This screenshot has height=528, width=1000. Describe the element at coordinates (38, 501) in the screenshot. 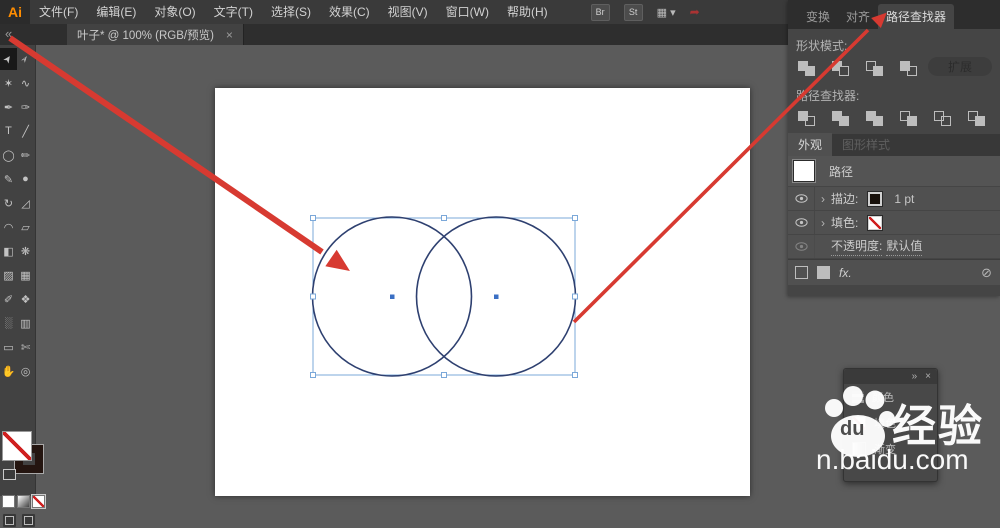

I see `none-button` at that location.